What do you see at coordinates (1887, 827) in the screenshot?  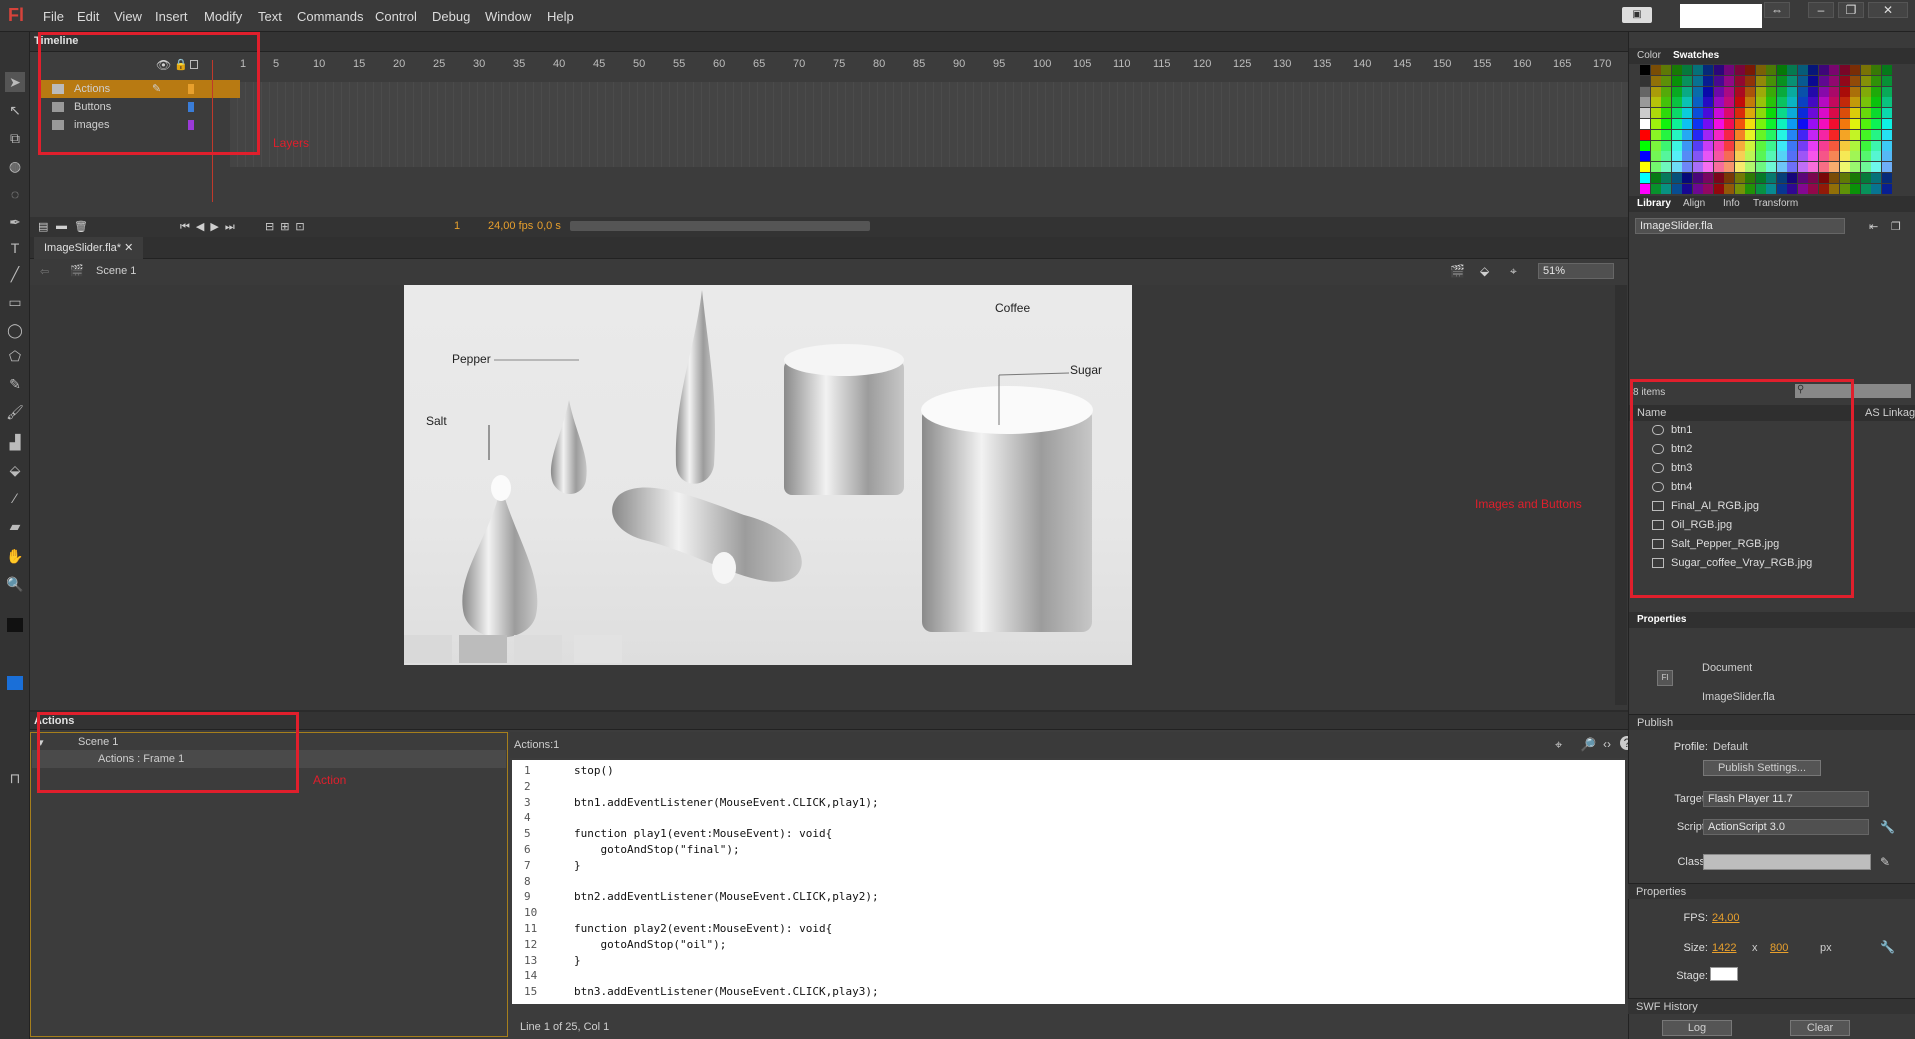 I see `wrench-icon: 🔧` at bounding box center [1887, 827].